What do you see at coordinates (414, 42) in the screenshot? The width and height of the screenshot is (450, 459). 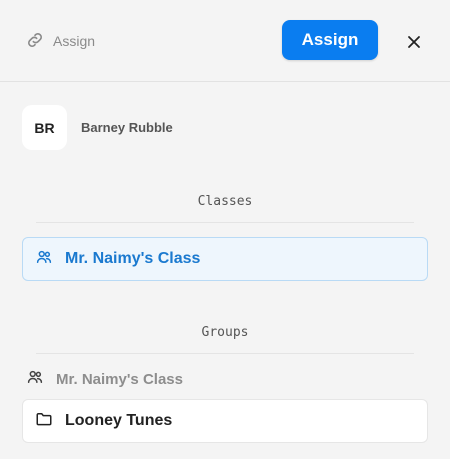 I see `close-icon` at bounding box center [414, 42].